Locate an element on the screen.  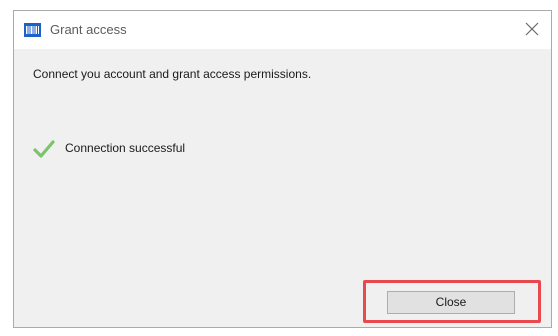
dialog-title: Grant access is located at coordinates (88, 29).